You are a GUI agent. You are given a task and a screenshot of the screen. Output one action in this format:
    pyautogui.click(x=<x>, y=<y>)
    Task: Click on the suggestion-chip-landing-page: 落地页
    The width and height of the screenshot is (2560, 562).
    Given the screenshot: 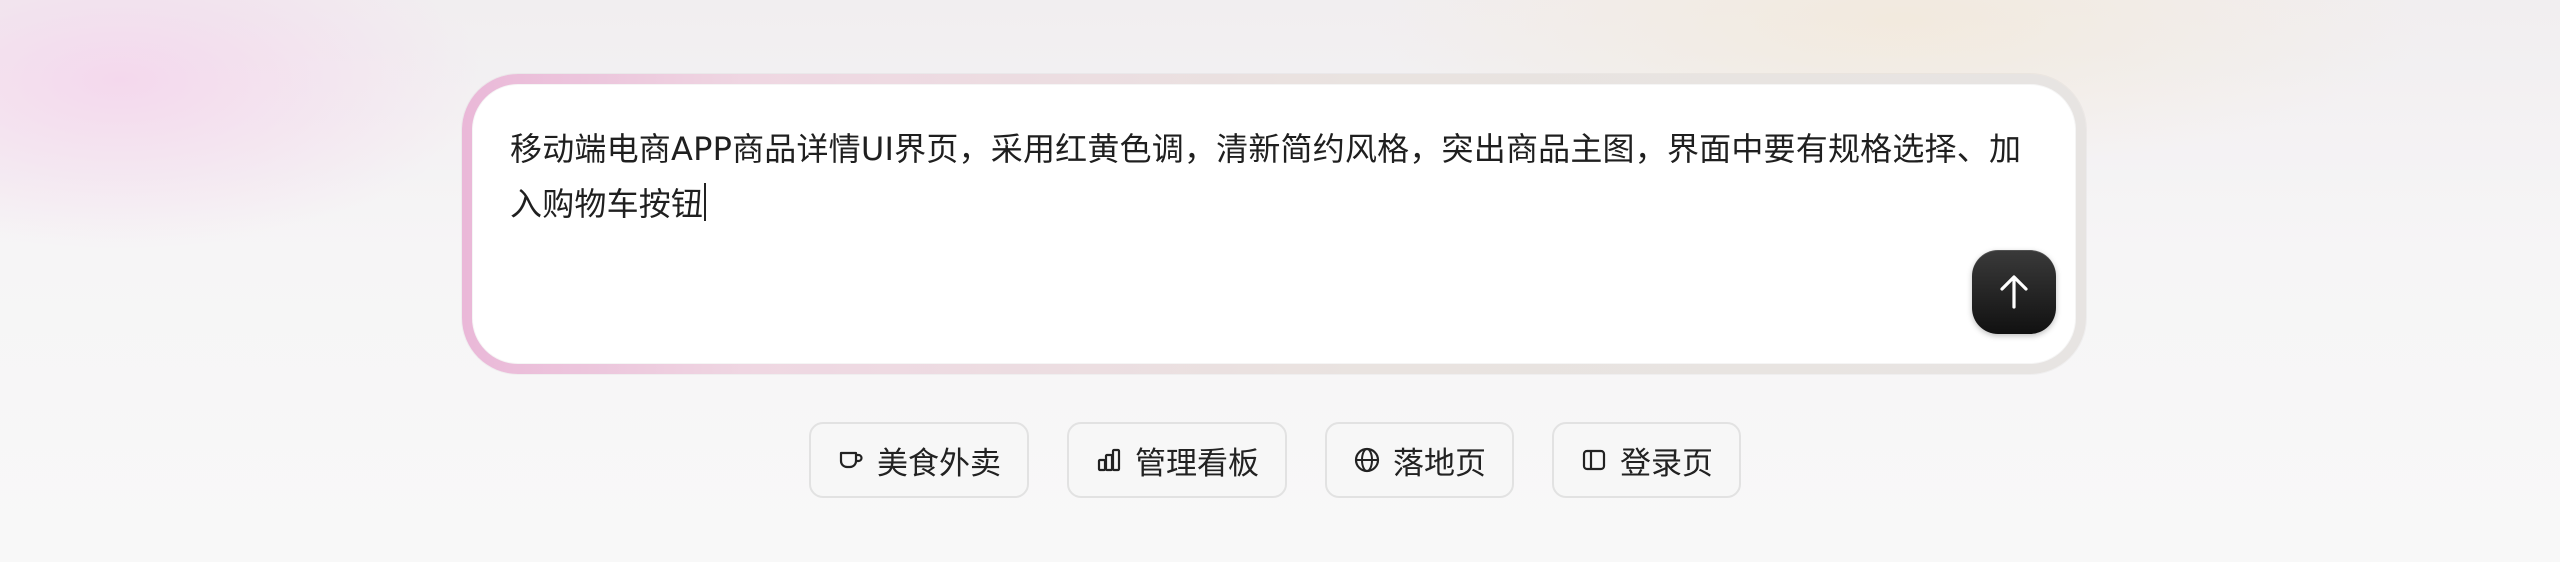 What is the action you would take?
    pyautogui.click(x=1419, y=460)
    